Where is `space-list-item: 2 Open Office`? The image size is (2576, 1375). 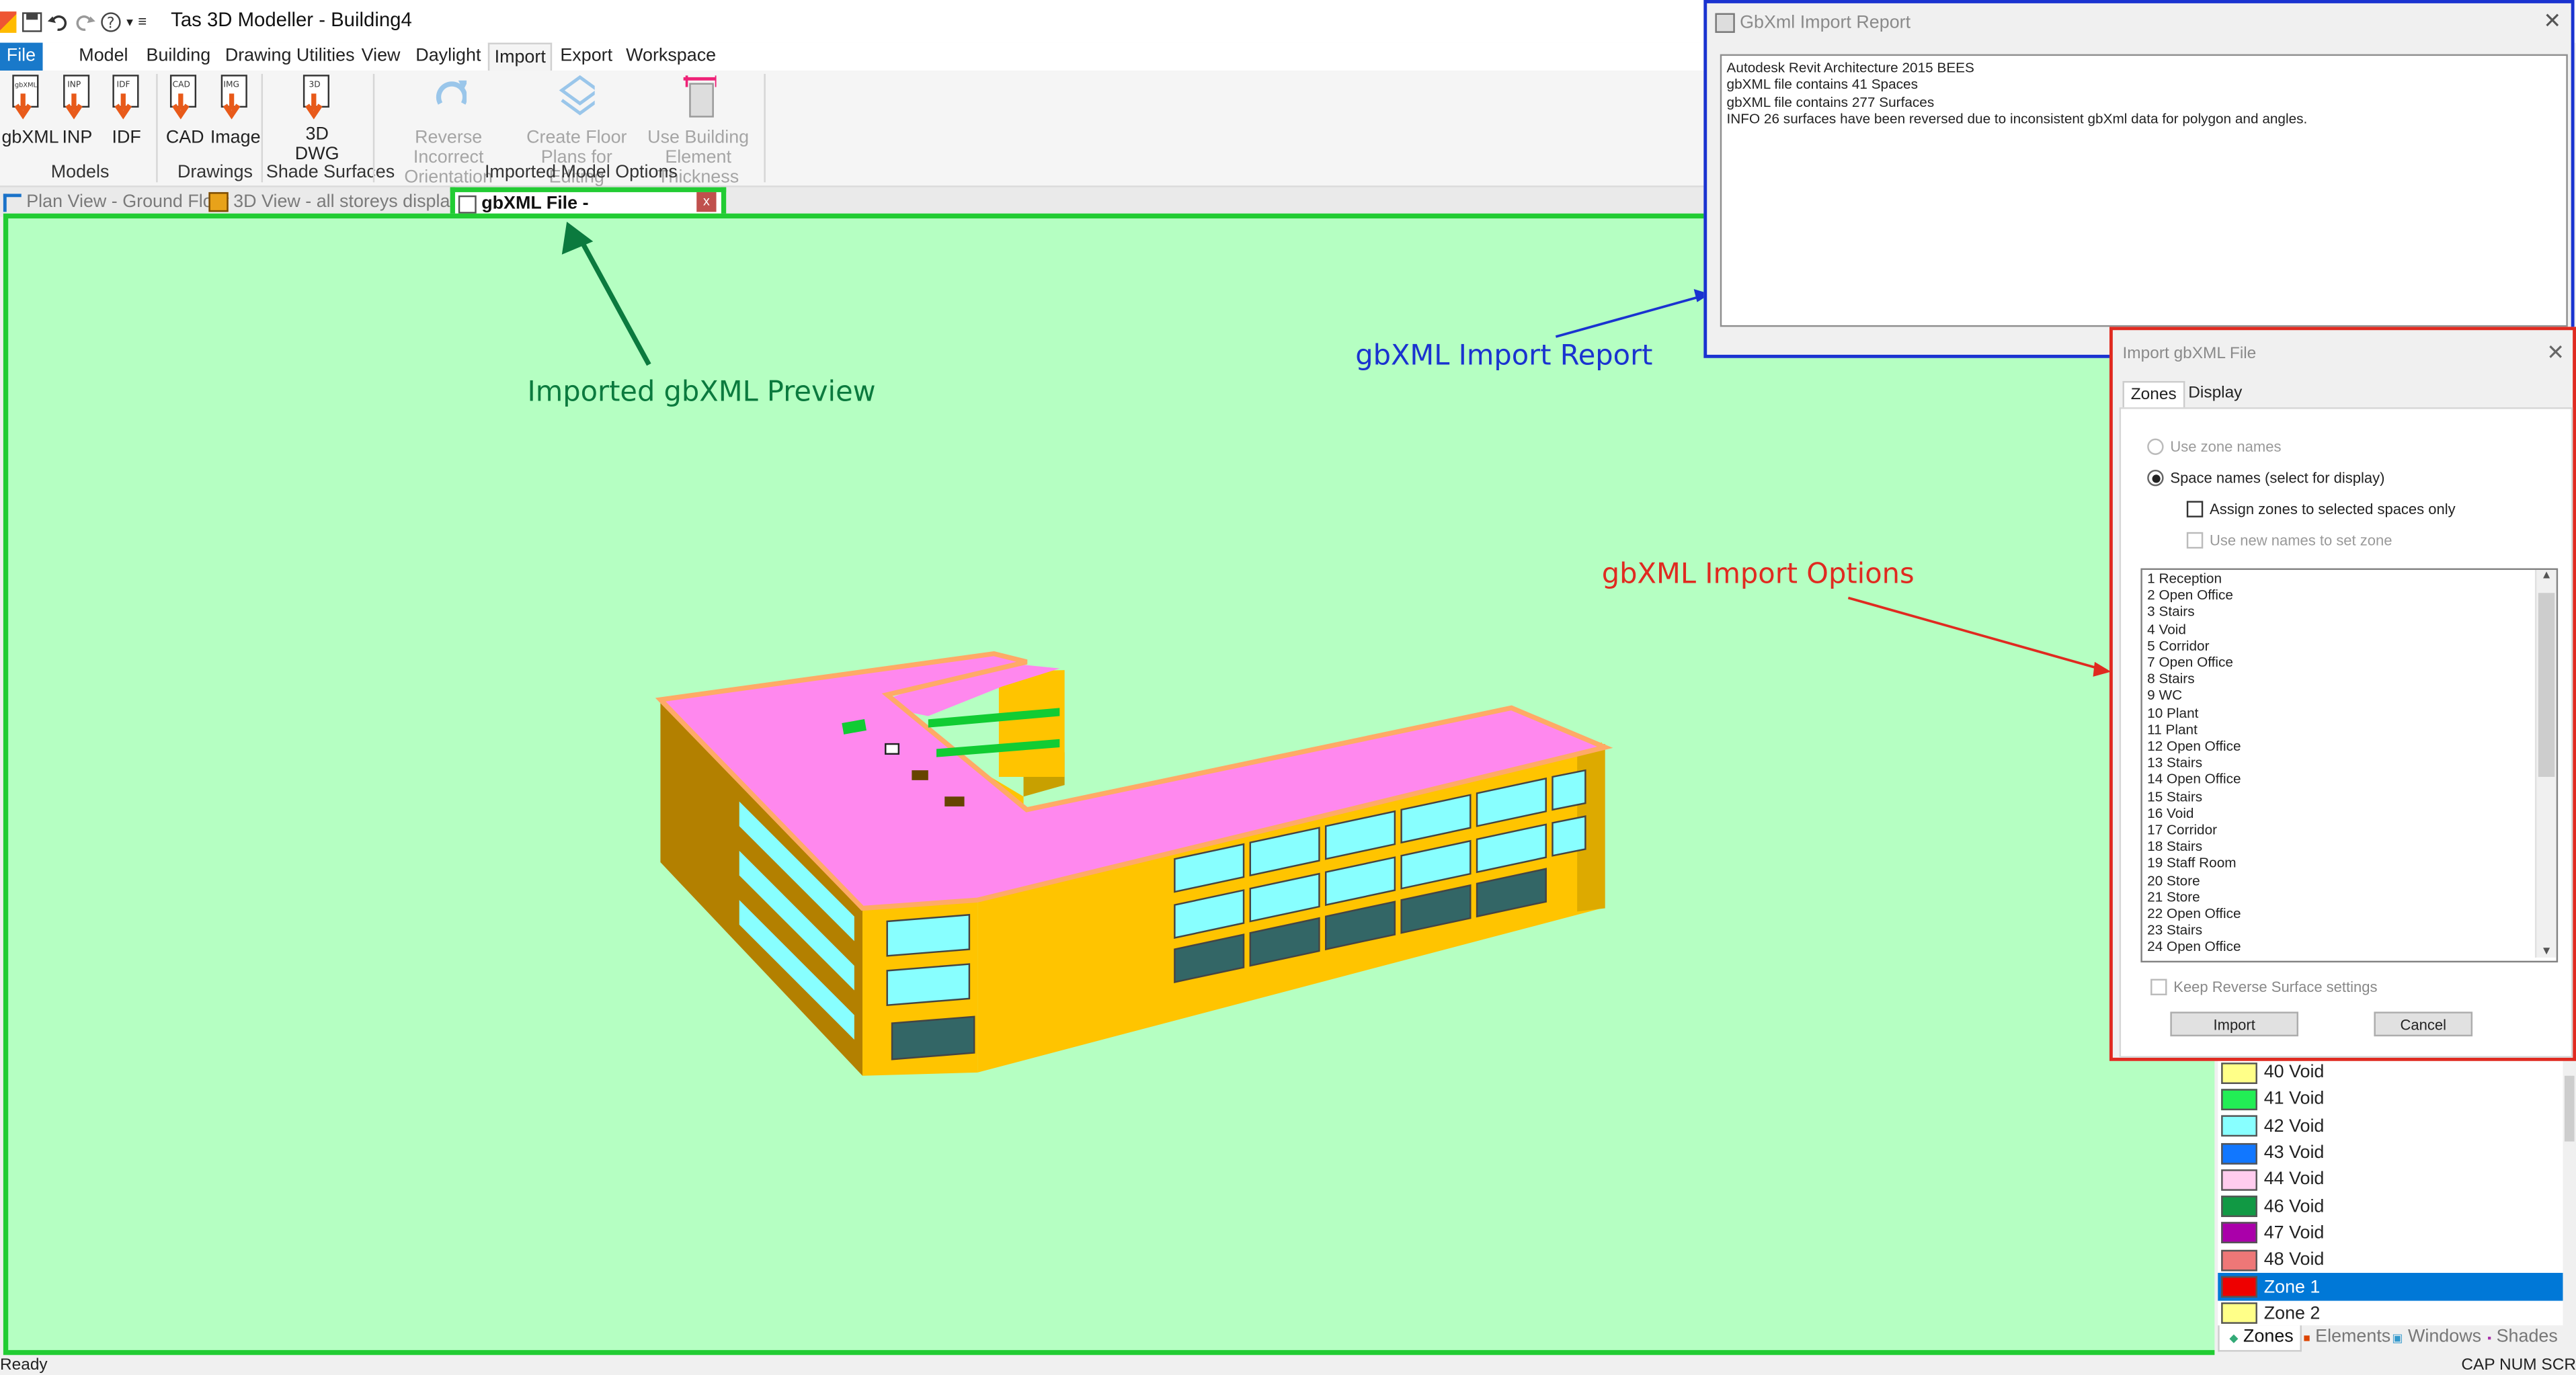 space-list-item: 2 Open Office is located at coordinates (2349, 595).